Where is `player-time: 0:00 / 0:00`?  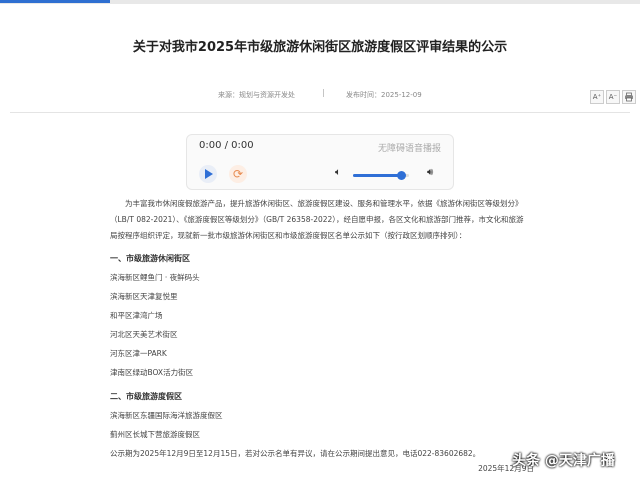
player-time: 0:00 / 0:00 is located at coordinates (226, 145).